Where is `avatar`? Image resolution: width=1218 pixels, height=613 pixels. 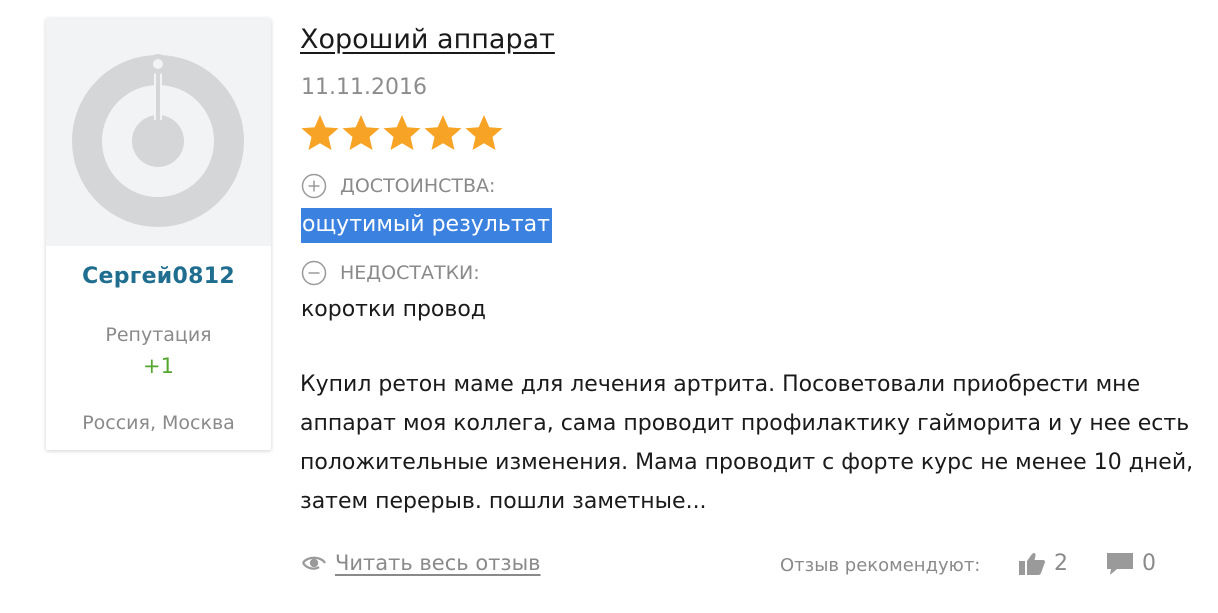 avatar is located at coordinates (158, 132).